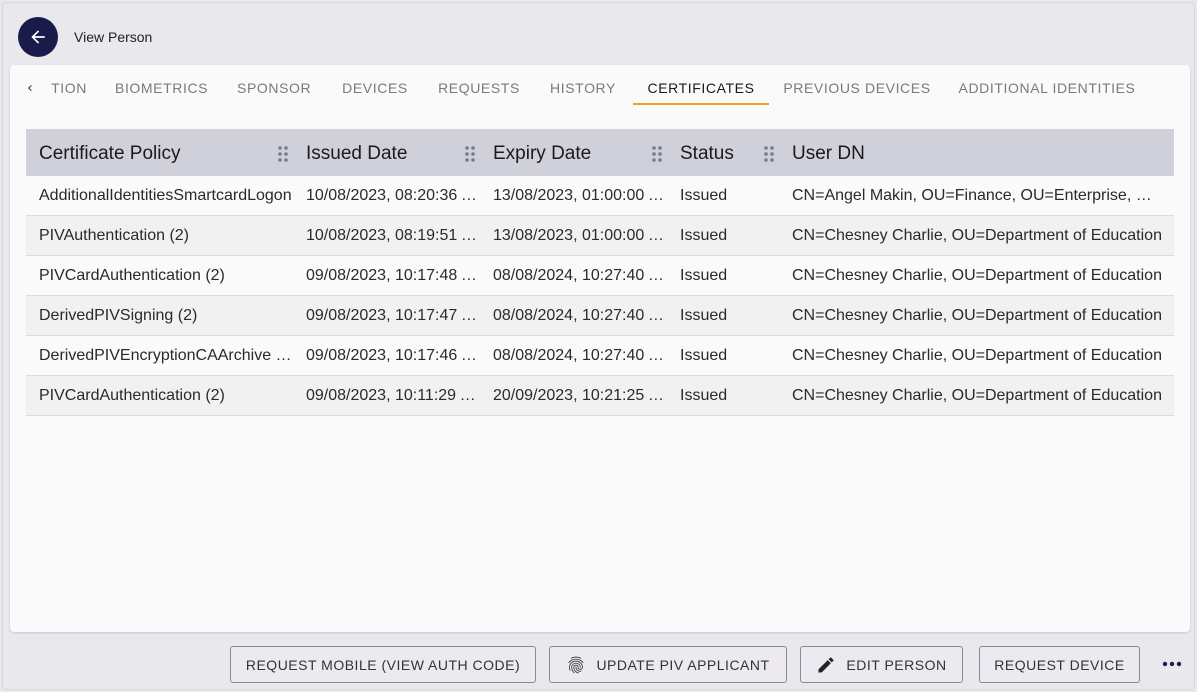  What do you see at coordinates (393, 315) in the screenshot?
I see `cell-issued-date: 09/08/2023, 10:17:47 AM` at bounding box center [393, 315].